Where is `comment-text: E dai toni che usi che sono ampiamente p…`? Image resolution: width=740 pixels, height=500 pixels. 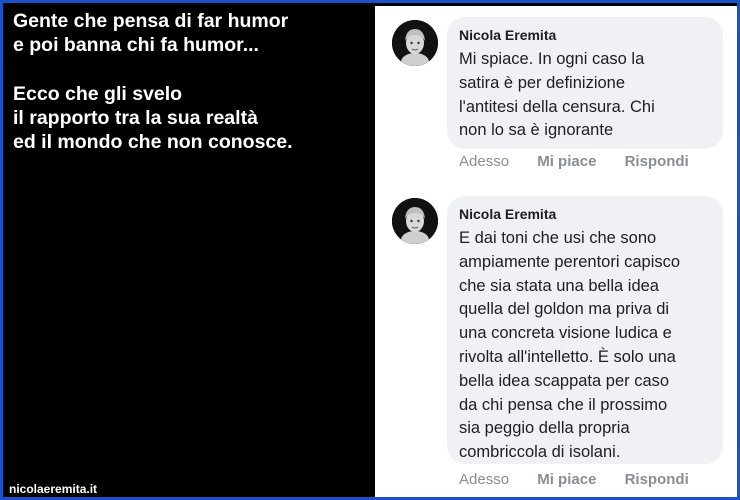
comment-text: E dai toni che usi che sono ampiamente p… is located at coordinates (570, 345).